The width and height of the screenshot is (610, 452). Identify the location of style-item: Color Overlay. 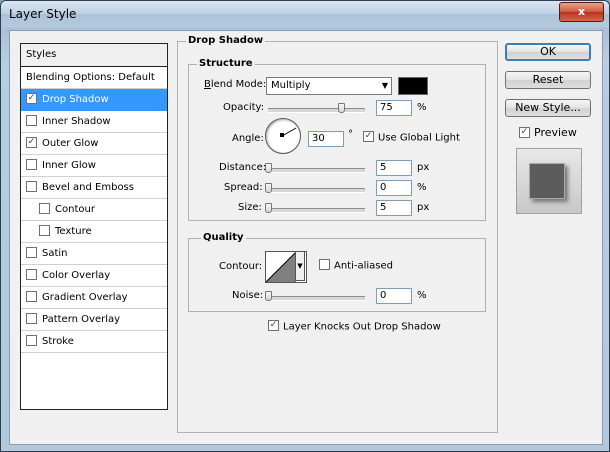
(94, 276).